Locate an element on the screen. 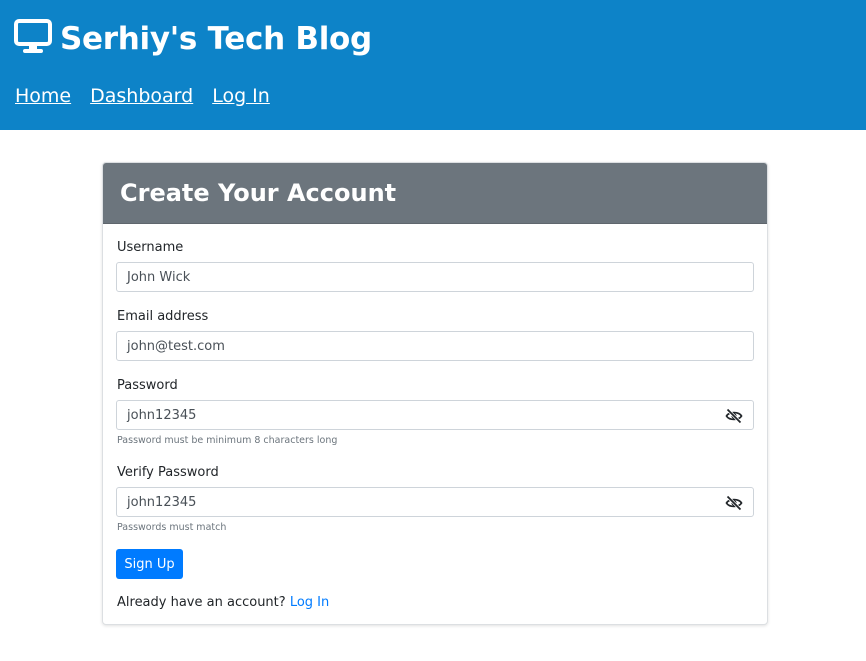 The width and height of the screenshot is (866, 661). username-value: John Wick is located at coordinates (159, 277).